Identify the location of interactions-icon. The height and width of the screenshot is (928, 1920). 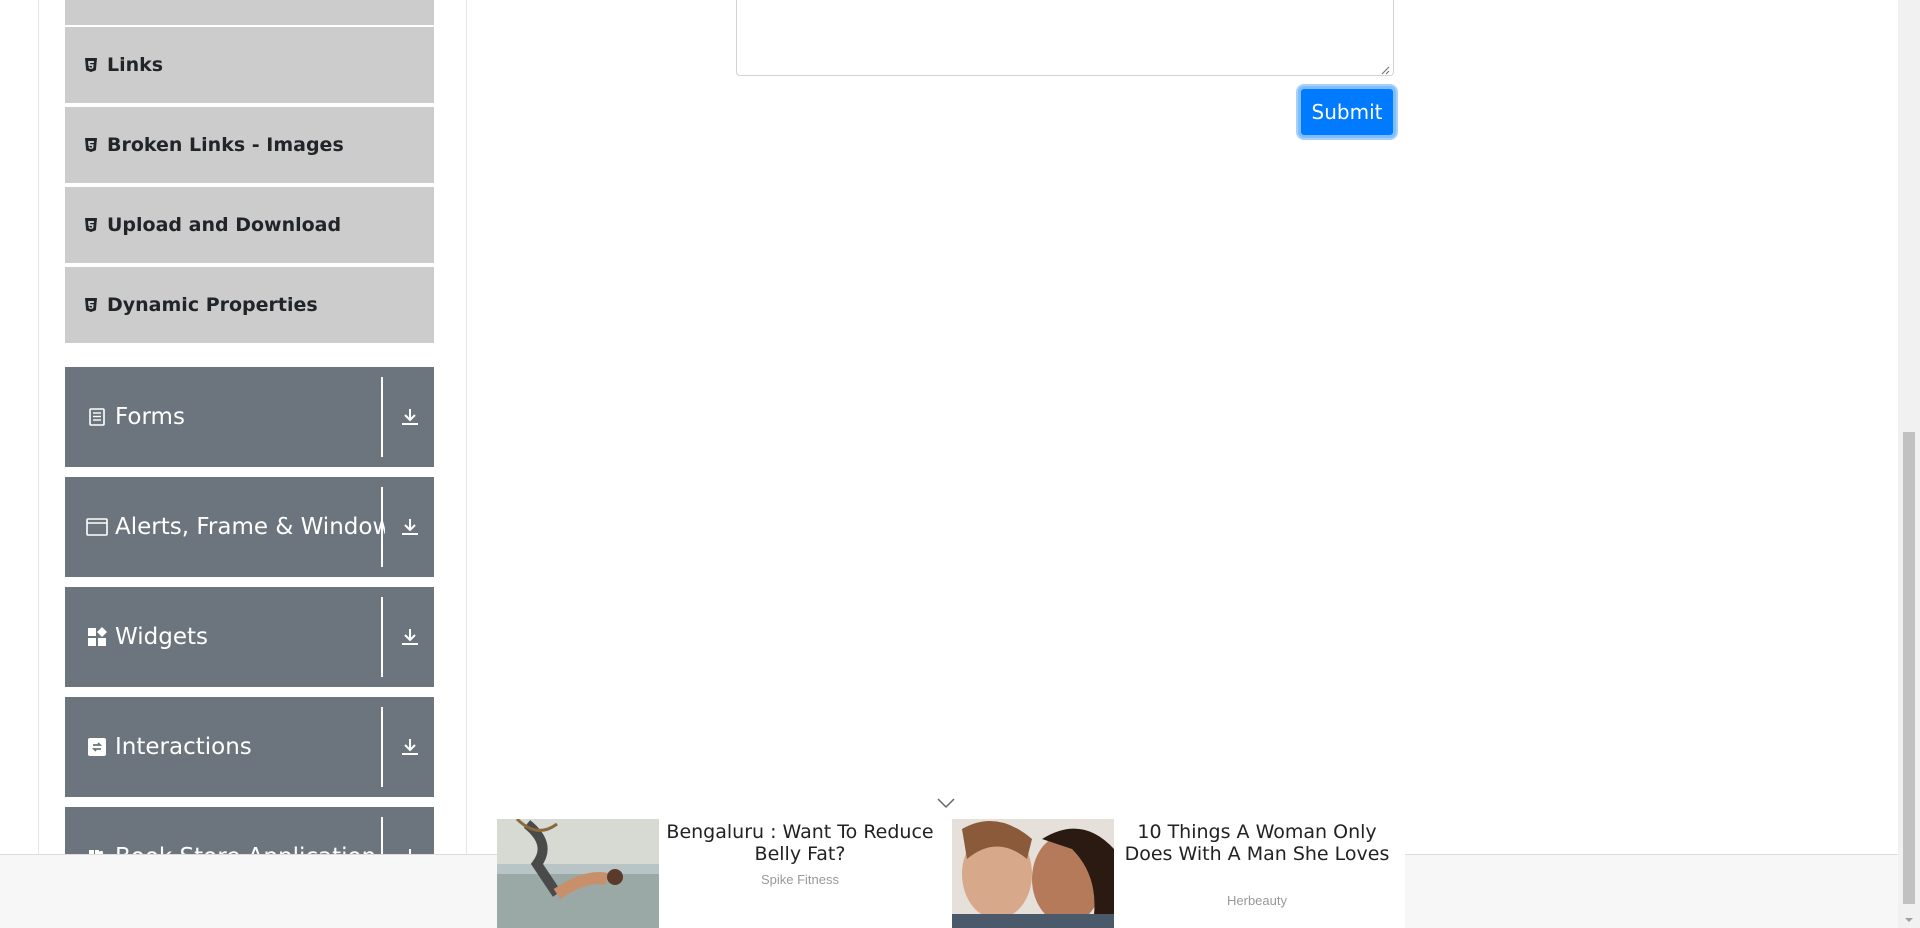
(97, 747).